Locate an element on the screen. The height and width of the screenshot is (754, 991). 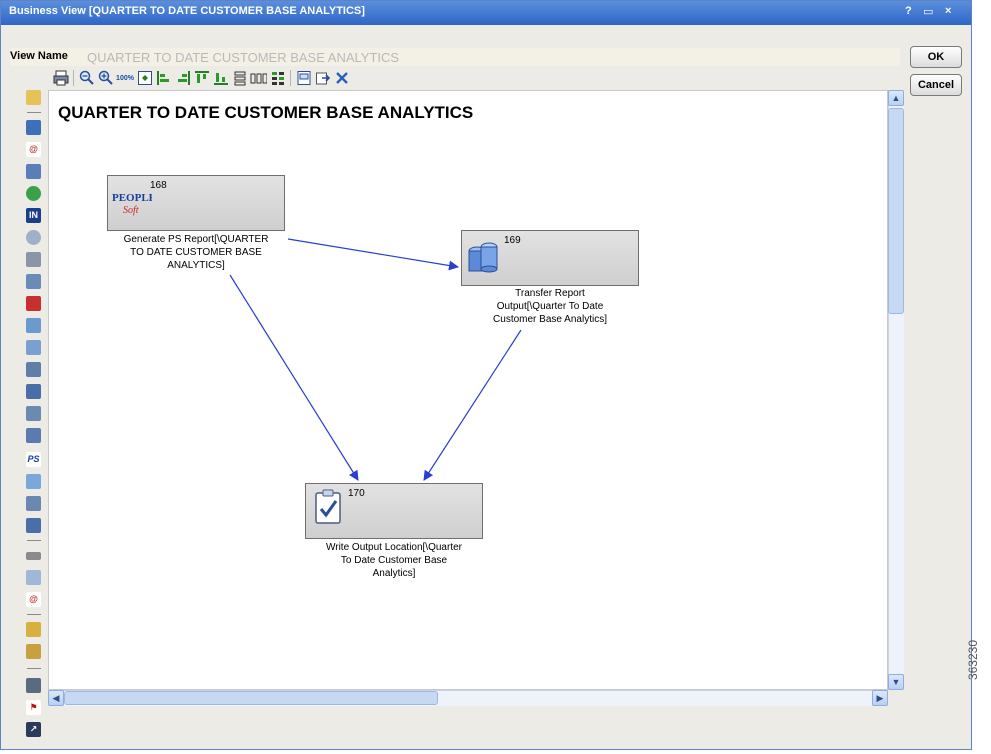
print-icon is located at coordinates (60, 78).